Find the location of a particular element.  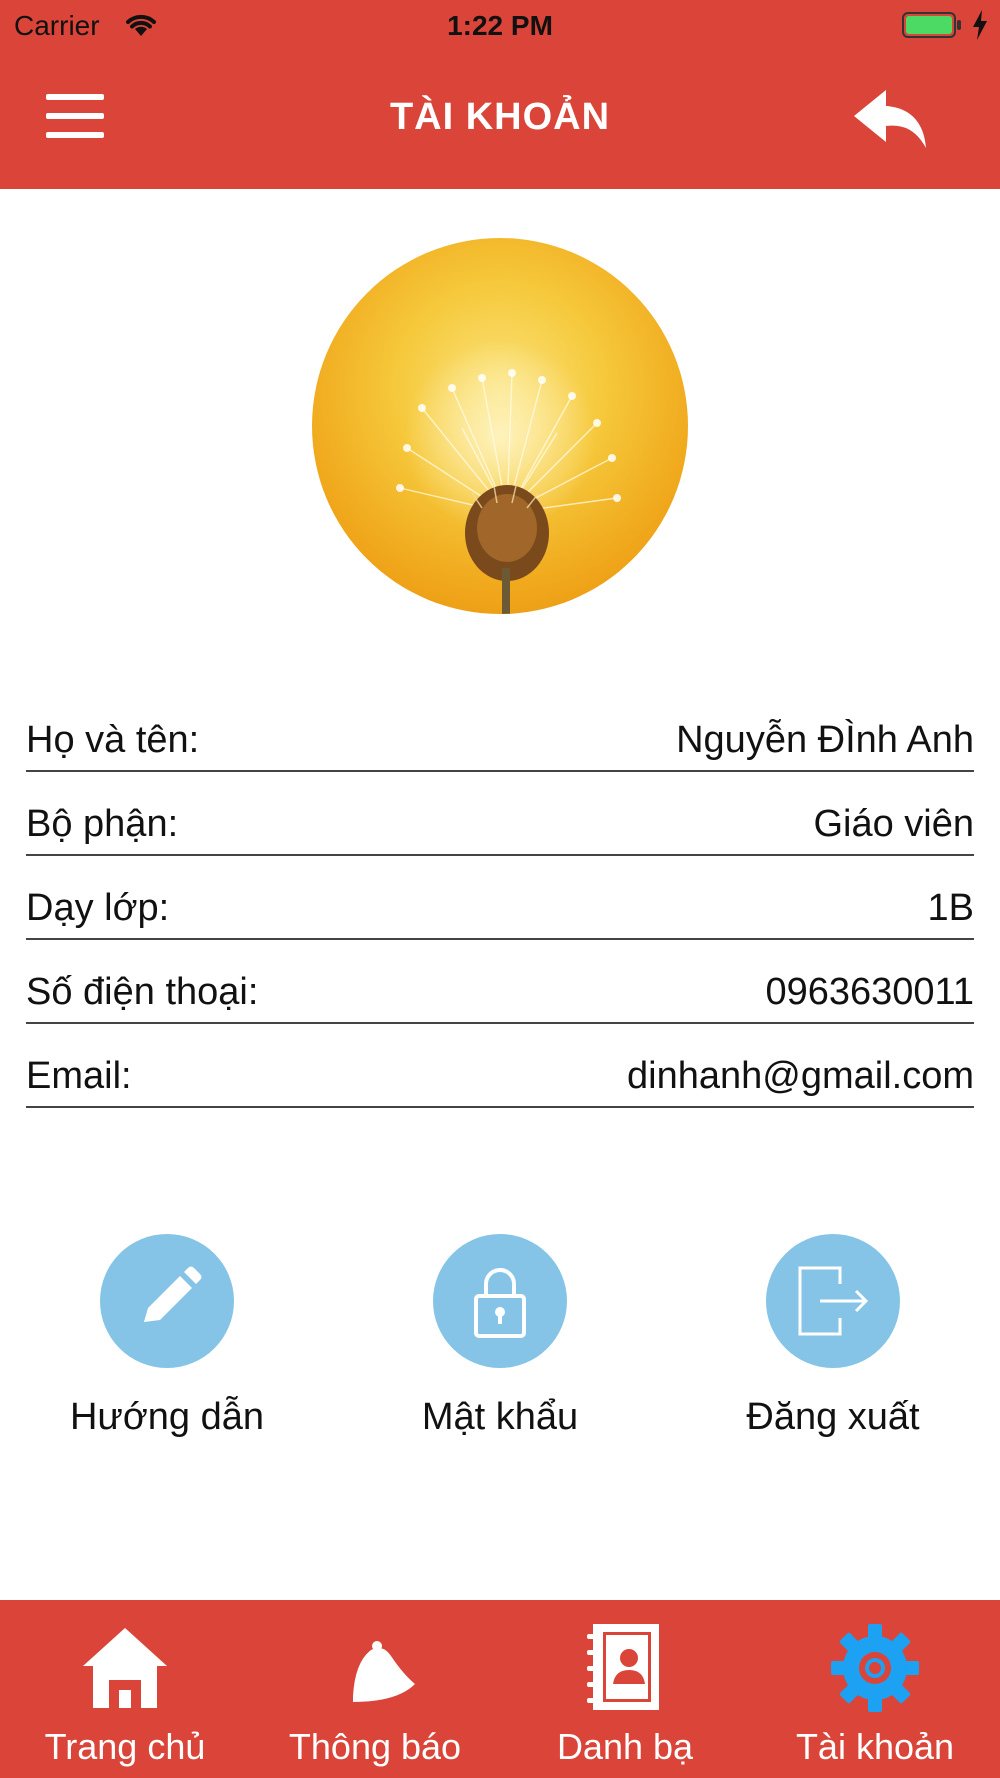

tab-notifications: Thông báo is located at coordinates (375, 1689).